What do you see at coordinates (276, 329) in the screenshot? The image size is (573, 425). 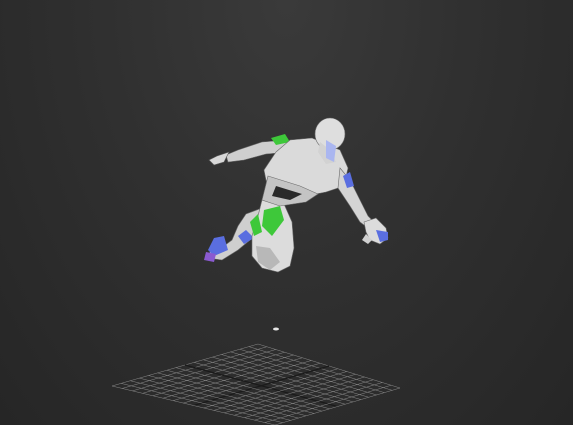 I see `pivot-marker` at bounding box center [276, 329].